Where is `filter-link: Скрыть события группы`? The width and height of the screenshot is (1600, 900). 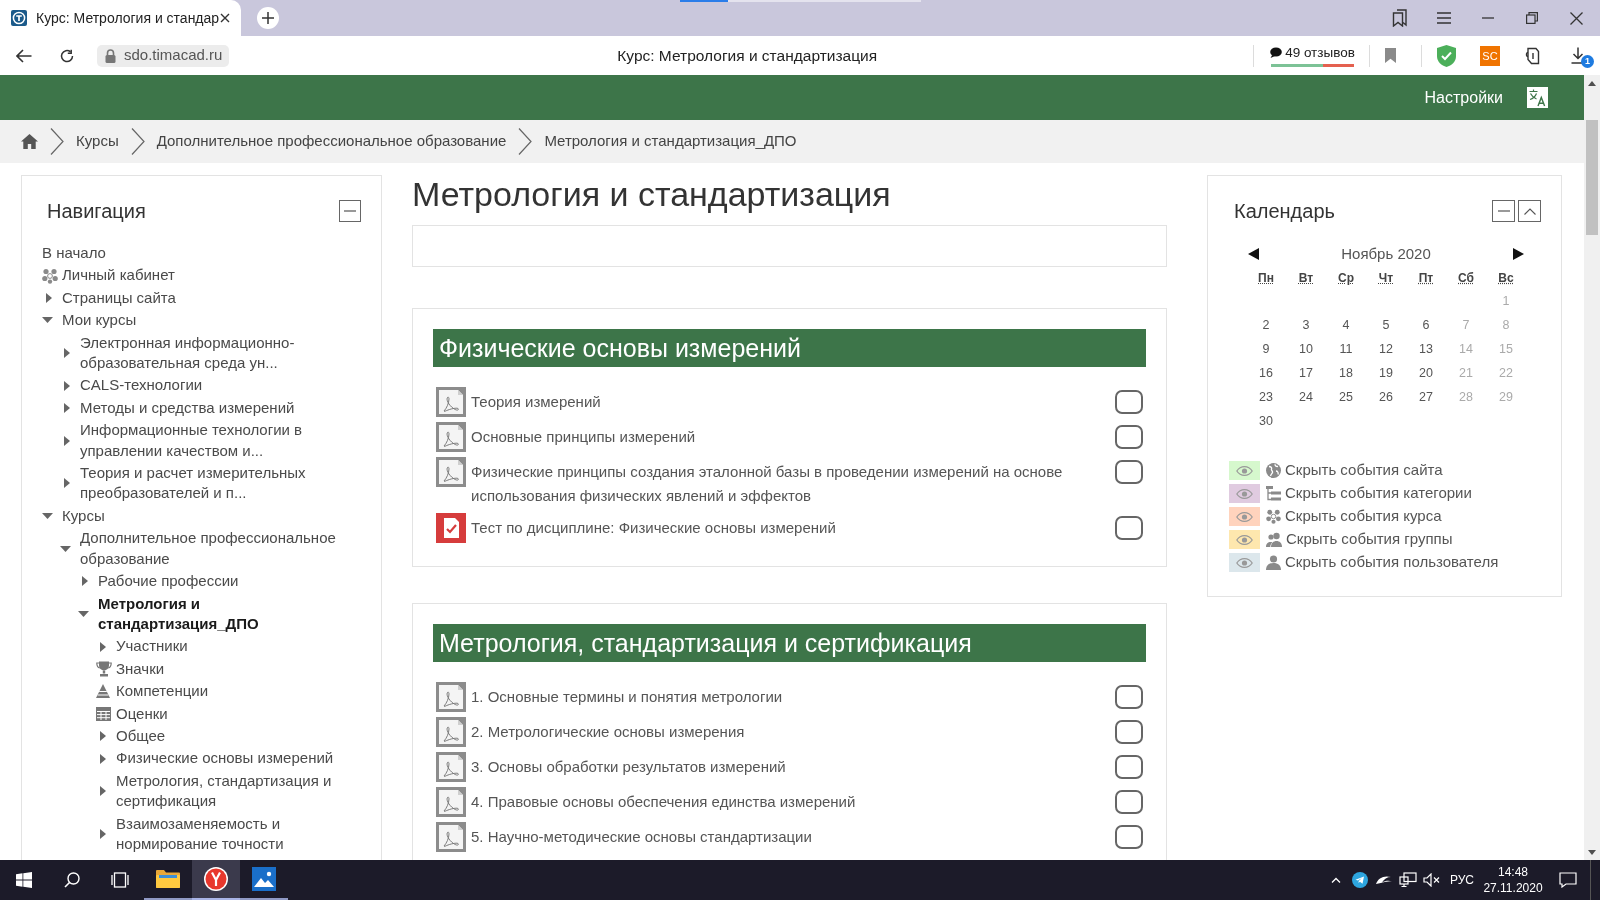
filter-link: Скрыть события группы is located at coordinates (1369, 539).